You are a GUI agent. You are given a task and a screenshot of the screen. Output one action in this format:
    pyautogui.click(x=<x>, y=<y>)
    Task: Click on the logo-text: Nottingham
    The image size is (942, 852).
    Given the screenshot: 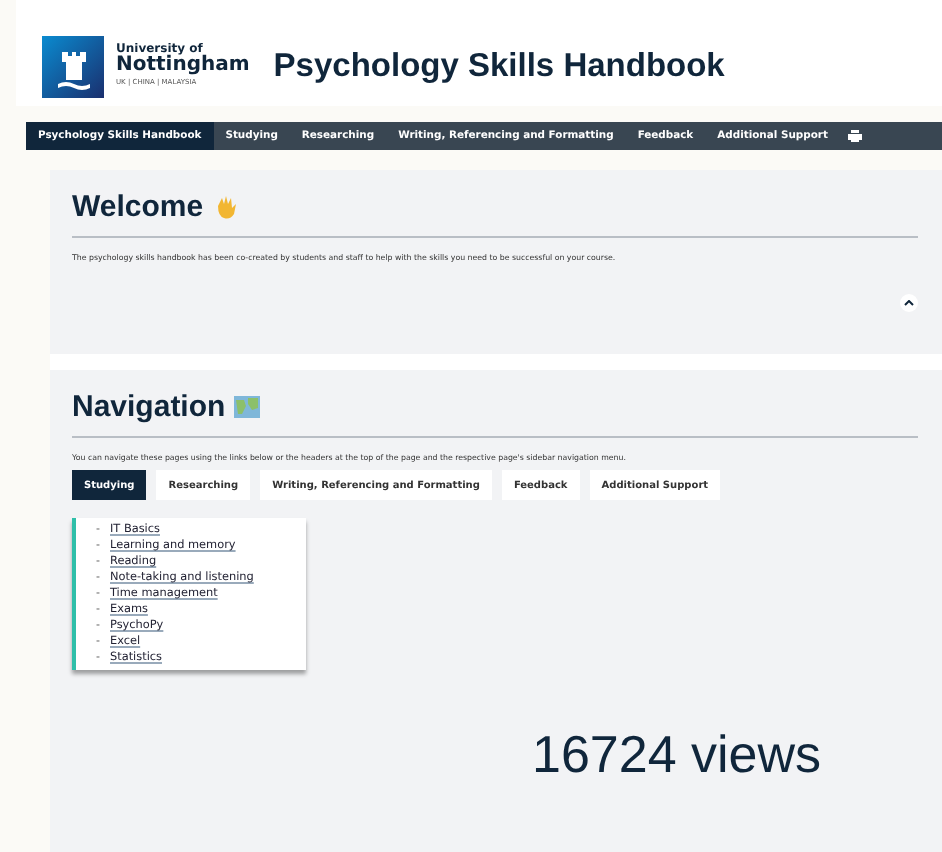 What is the action you would take?
    pyautogui.click(x=183, y=66)
    